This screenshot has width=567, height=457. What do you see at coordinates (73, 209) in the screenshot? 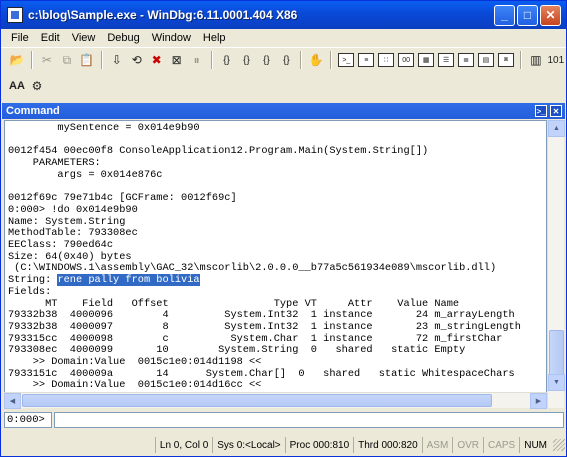
I see `output-line: 0:000> !do 0x014e9b90` at bounding box center [73, 209].